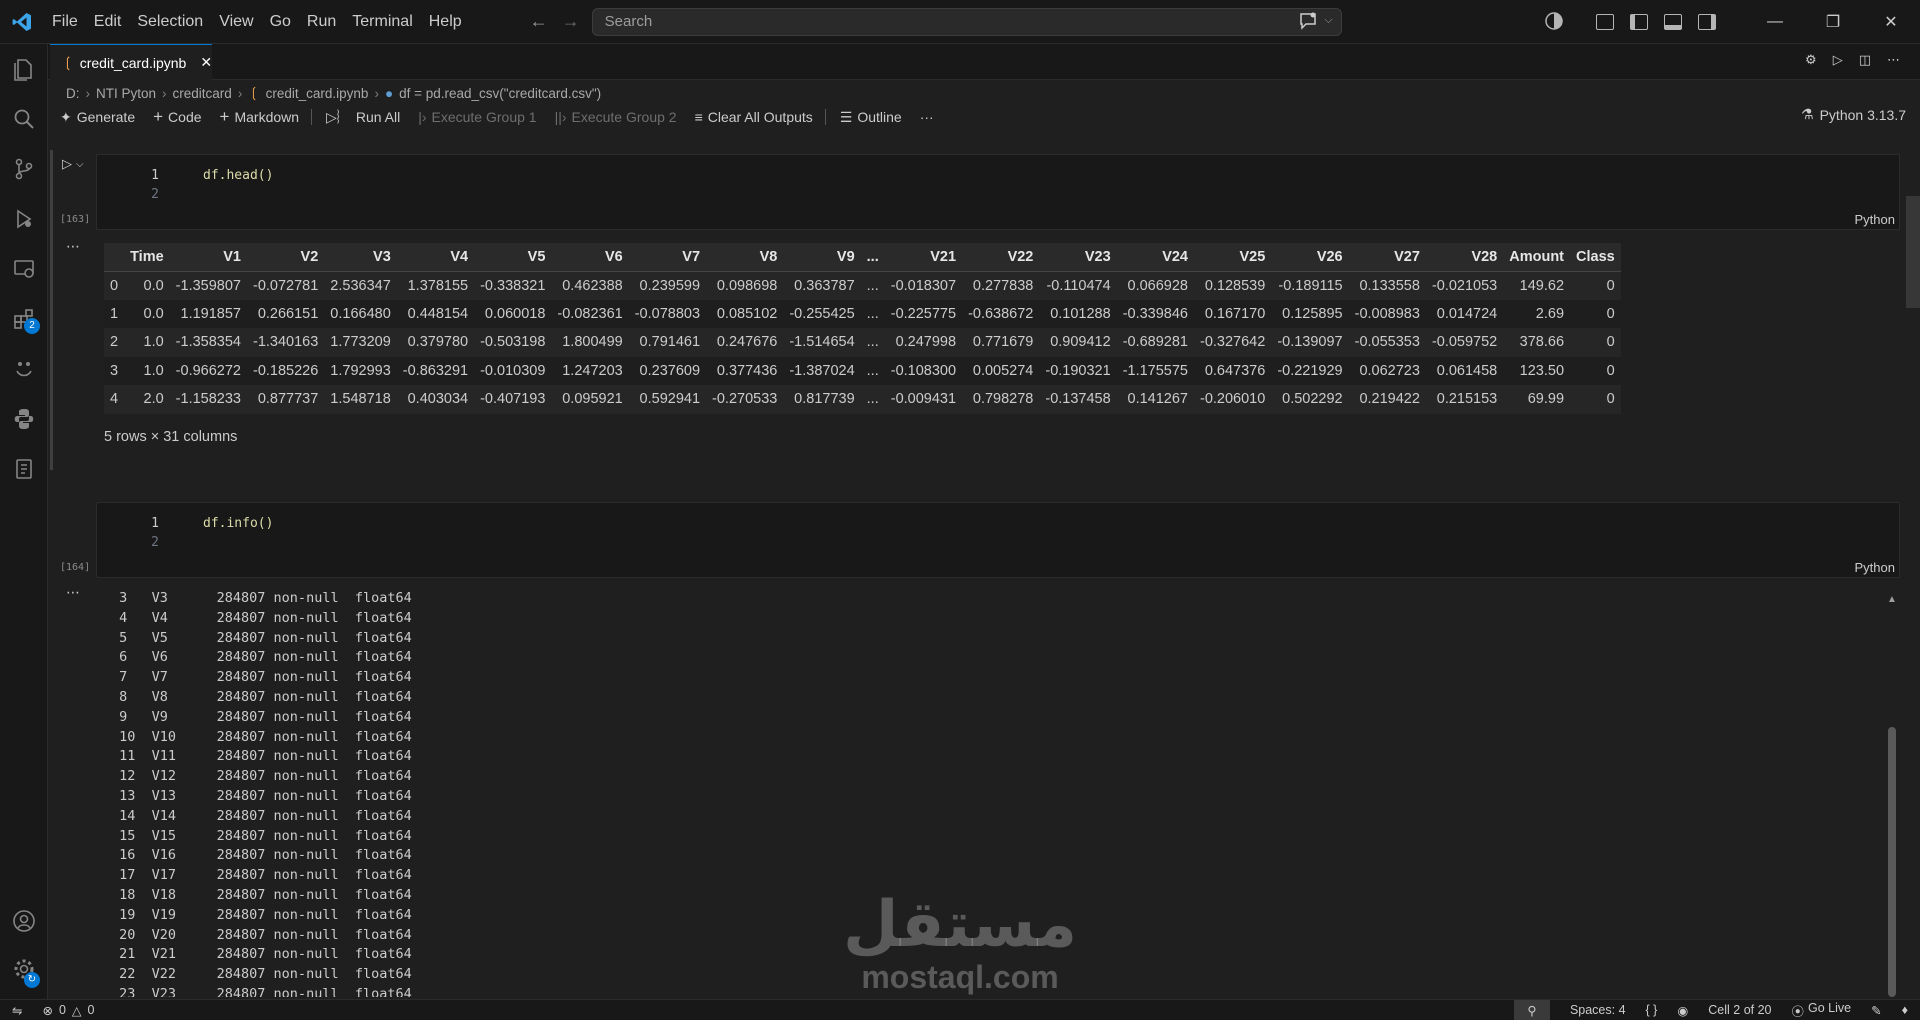 The height and width of the screenshot is (1020, 1920). I want to click on menu-edit: Edit, so click(108, 22).